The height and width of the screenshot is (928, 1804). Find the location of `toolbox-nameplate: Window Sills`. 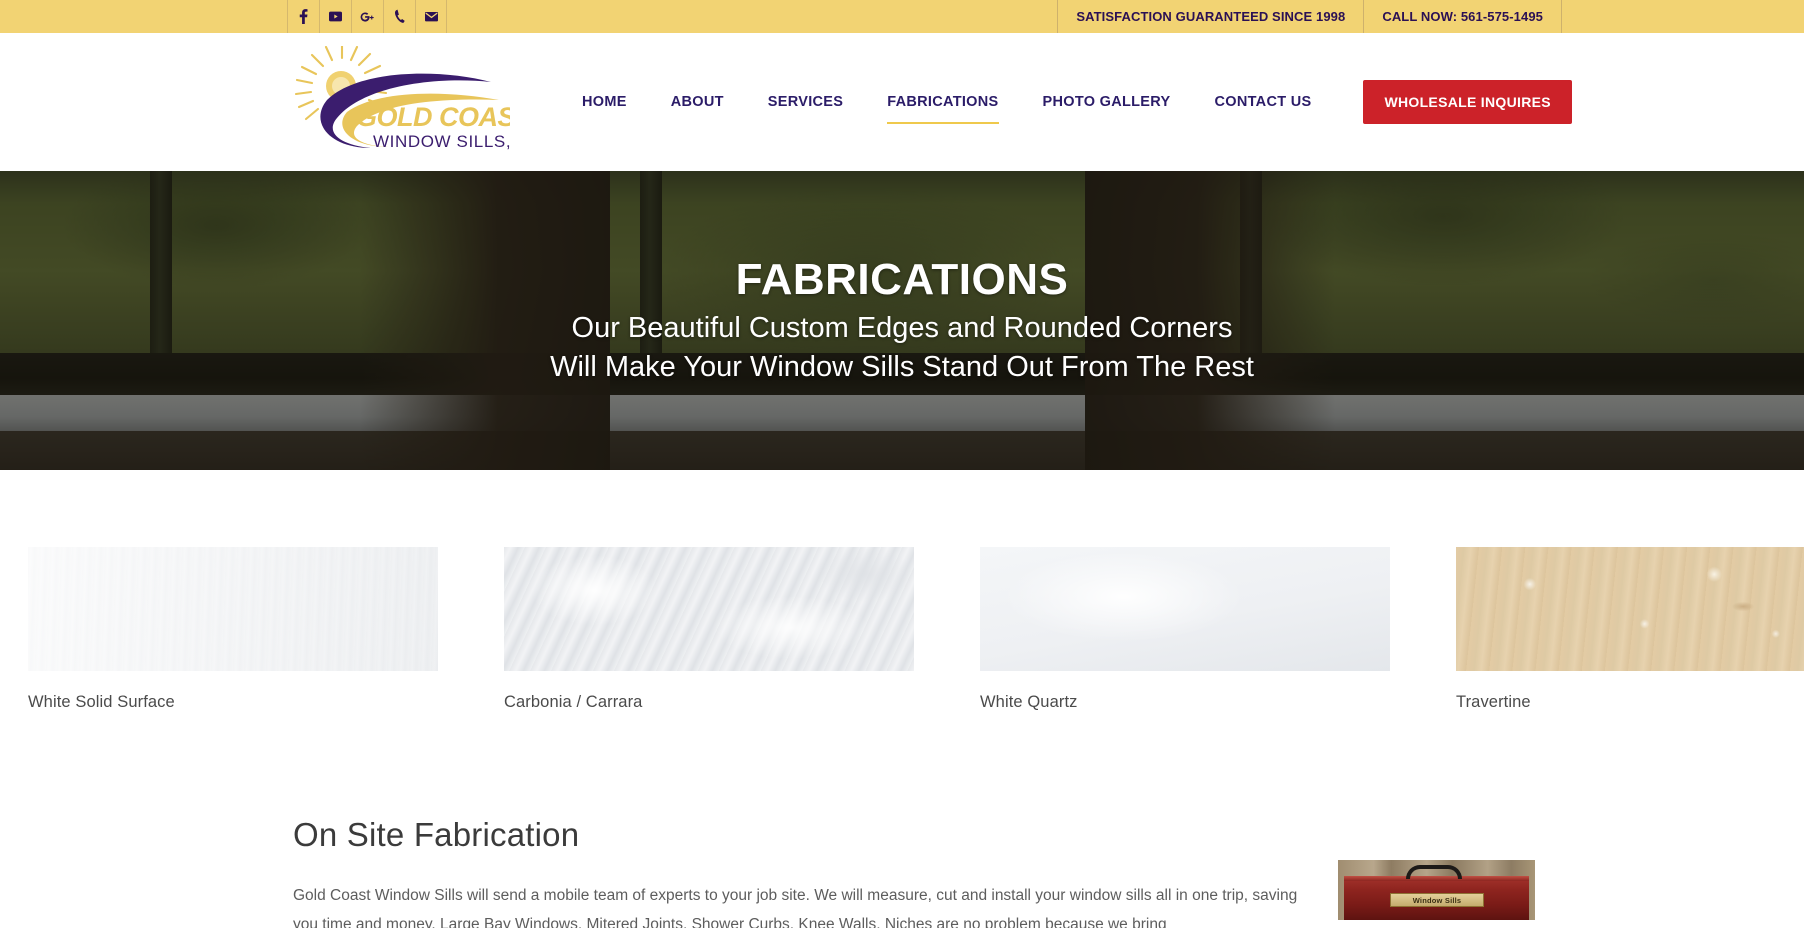

toolbox-nameplate: Window Sills is located at coordinates (1437, 900).